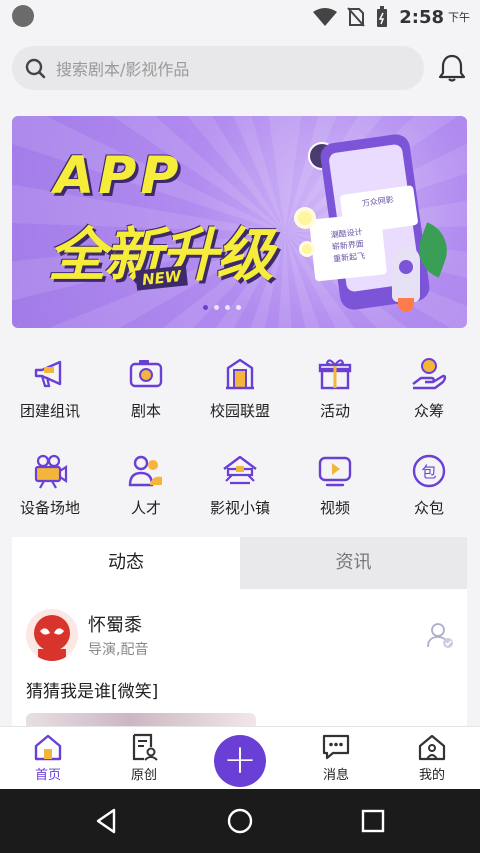 The width and height of the screenshot is (480, 853). Describe the element at coordinates (428, 411) in the screenshot. I see `category-label: 众筹` at that location.